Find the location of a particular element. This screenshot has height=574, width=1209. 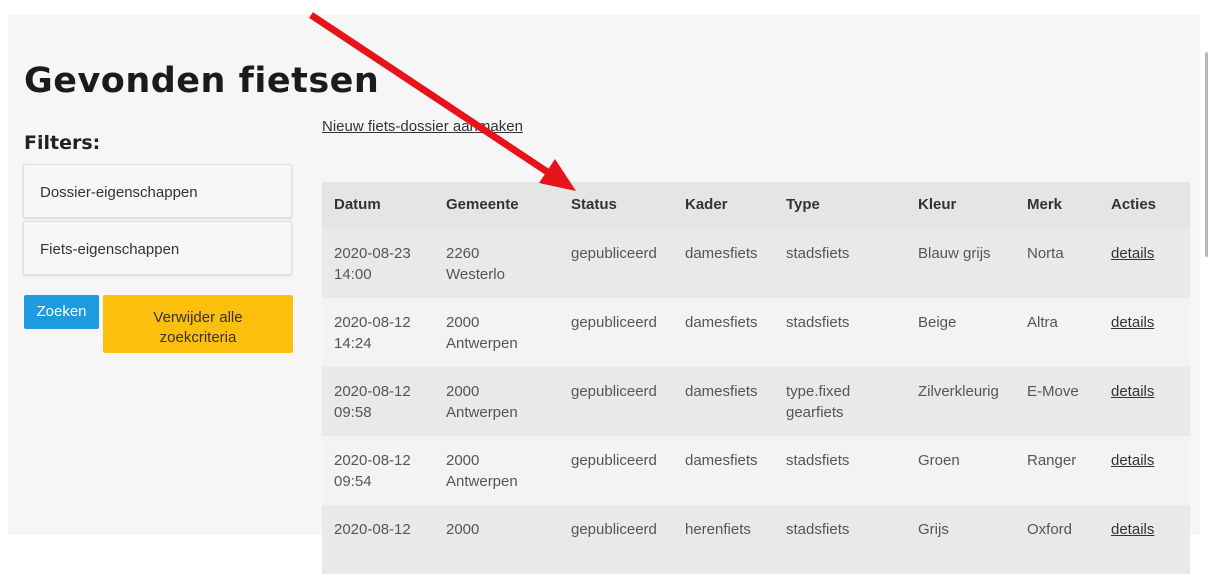

cell-merk-line1: E-Move is located at coordinates (1053, 391).